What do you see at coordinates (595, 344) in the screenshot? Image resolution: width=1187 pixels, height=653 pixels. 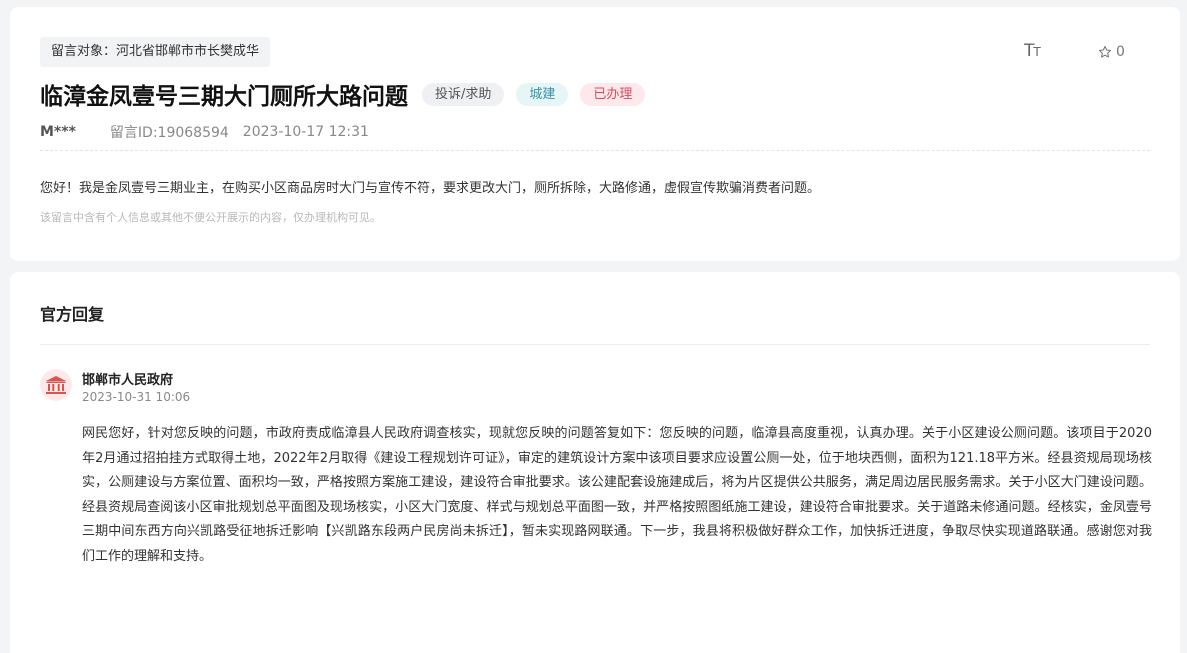 I see `reply-divider` at bounding box center [595, 344].